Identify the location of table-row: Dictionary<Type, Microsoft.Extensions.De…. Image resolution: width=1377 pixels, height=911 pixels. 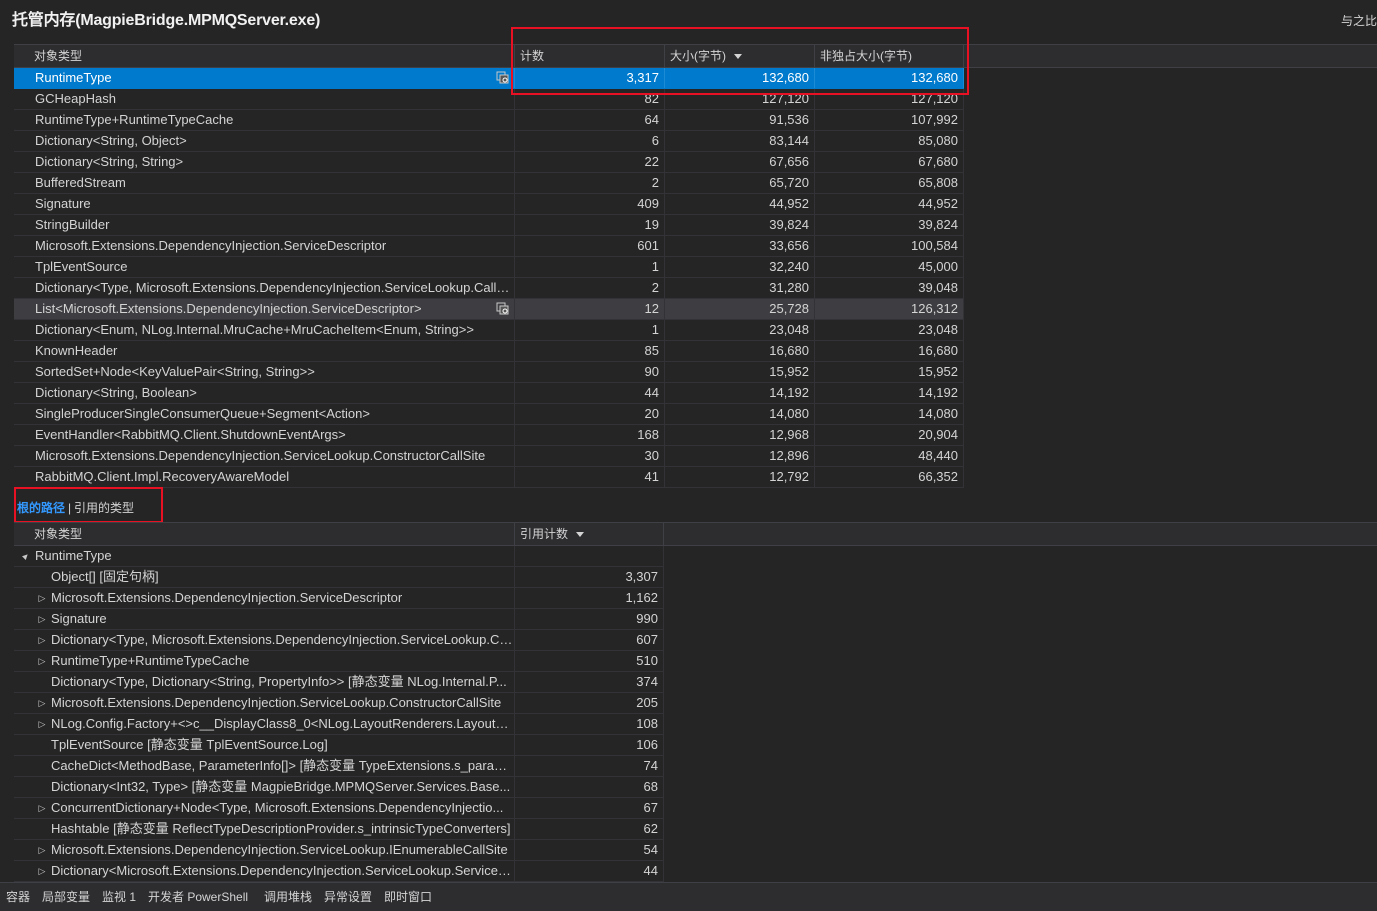
(489, 288).